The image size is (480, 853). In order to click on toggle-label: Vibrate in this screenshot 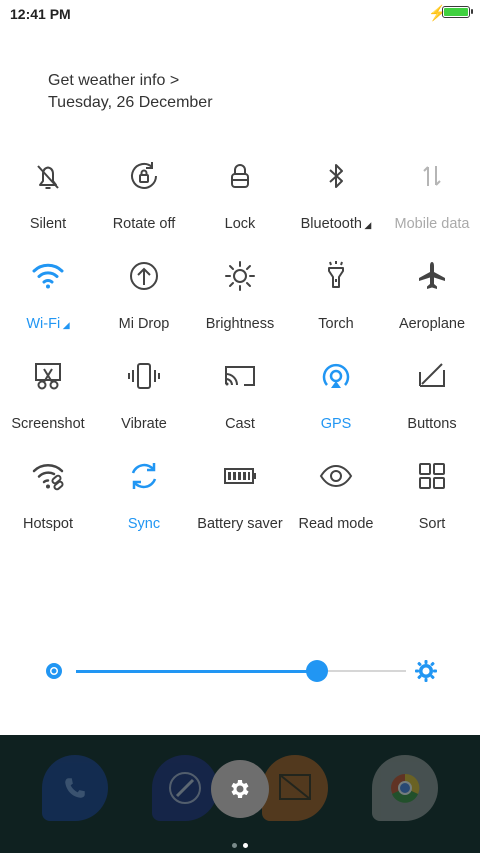, I will do `click(144, 424)`.